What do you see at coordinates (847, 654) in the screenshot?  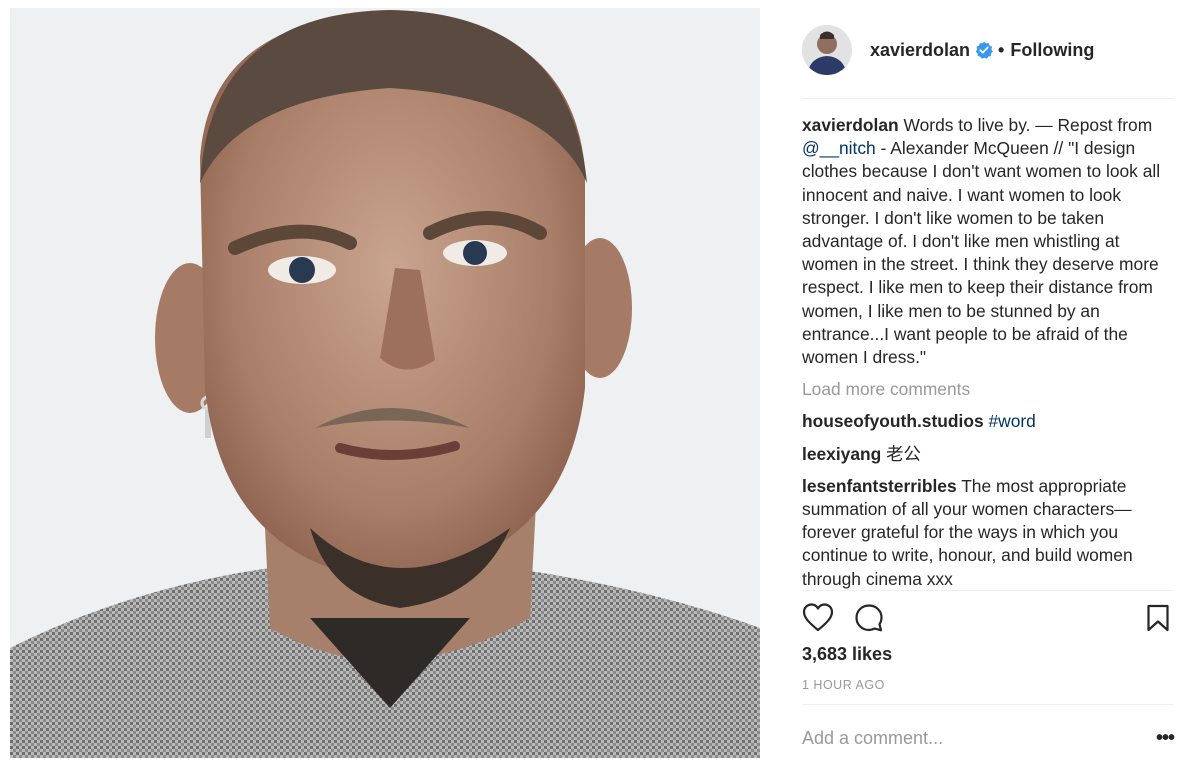 I see `likes-count: 3,683 likes` at bounding box center [847, 654].